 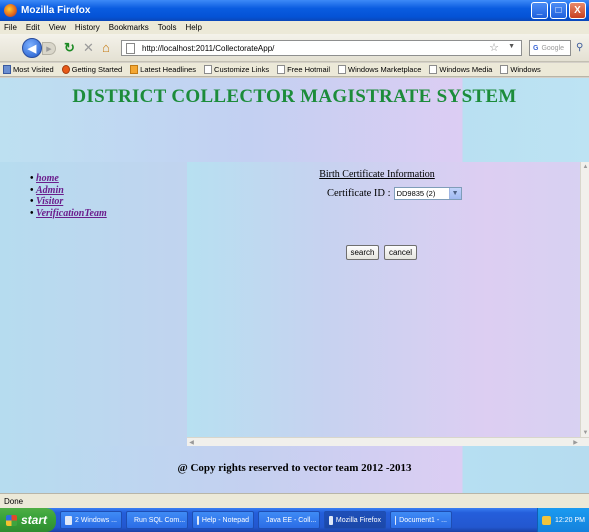 I want to click on reload-icon: ↻, so click(x=69, y=48).